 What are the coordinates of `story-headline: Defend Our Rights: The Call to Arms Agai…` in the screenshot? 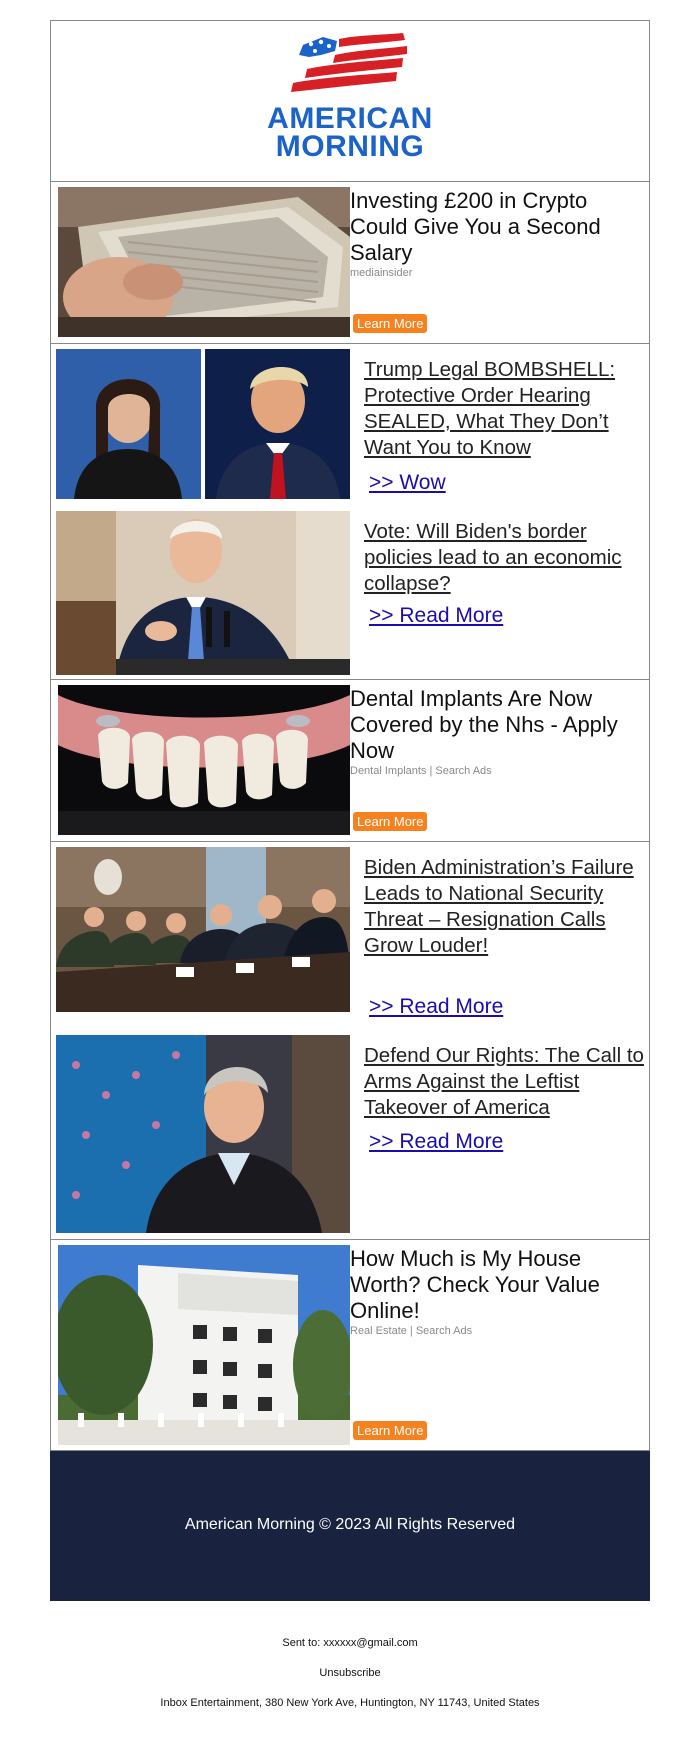 It's located at (504, 1082).